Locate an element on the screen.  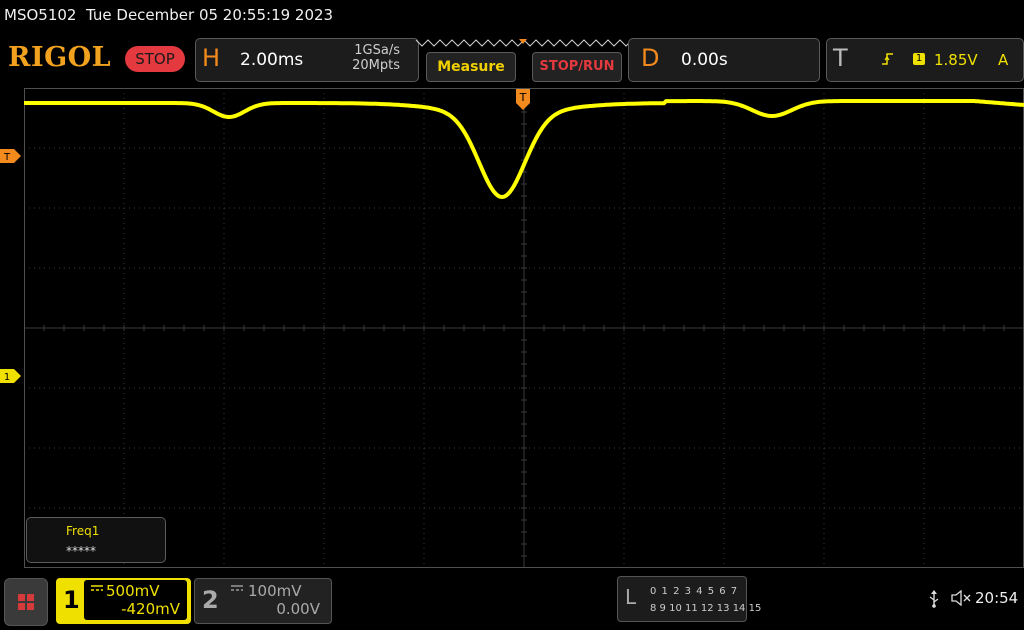
delay-label: D is located at coordinates (650, 58).